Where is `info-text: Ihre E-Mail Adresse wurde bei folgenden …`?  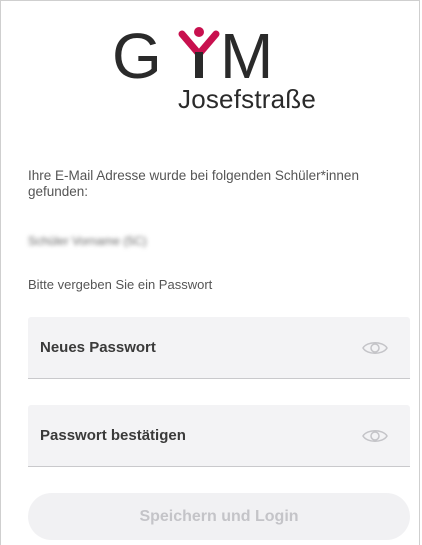
info-text: Ihre E-Mail Adresse wurde bei folgenden … is located at coordinates (193, 183).